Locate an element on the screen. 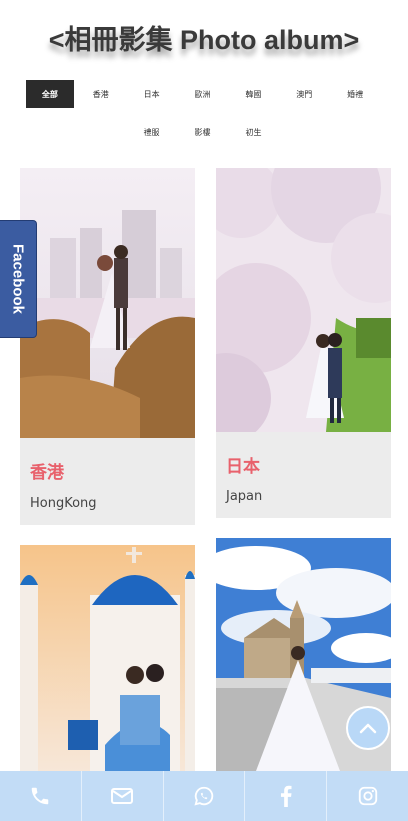 The width and height of the screenshot is (408, 821). whatsapp-icon is located at coordinates (204, 796).